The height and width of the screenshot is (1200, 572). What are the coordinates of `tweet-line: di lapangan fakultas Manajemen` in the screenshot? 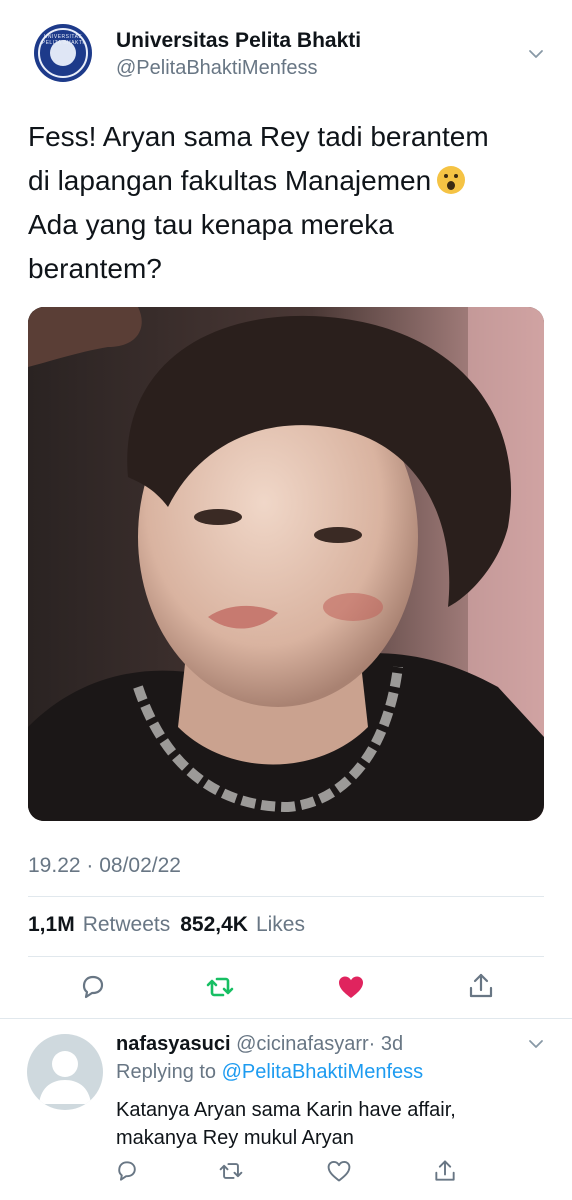 It's located at (229, 180).